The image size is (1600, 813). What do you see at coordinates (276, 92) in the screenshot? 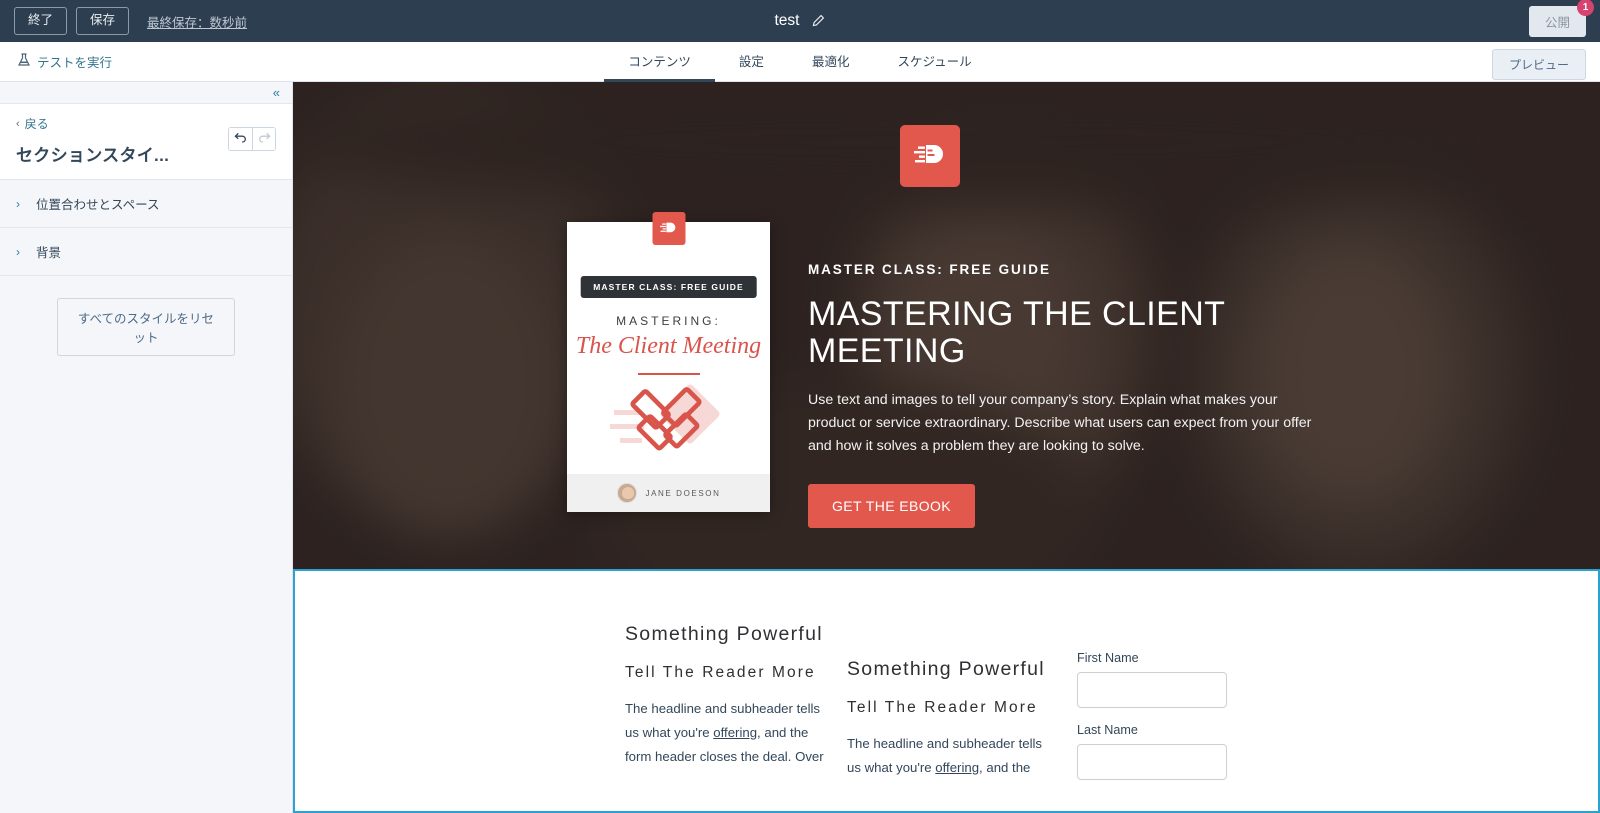
I see `double-chevron-left-icon: «` at bounding box center [276, 92].